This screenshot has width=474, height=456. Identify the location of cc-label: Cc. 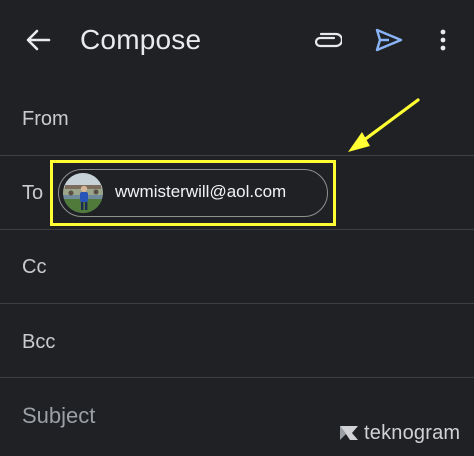
(34, 267).